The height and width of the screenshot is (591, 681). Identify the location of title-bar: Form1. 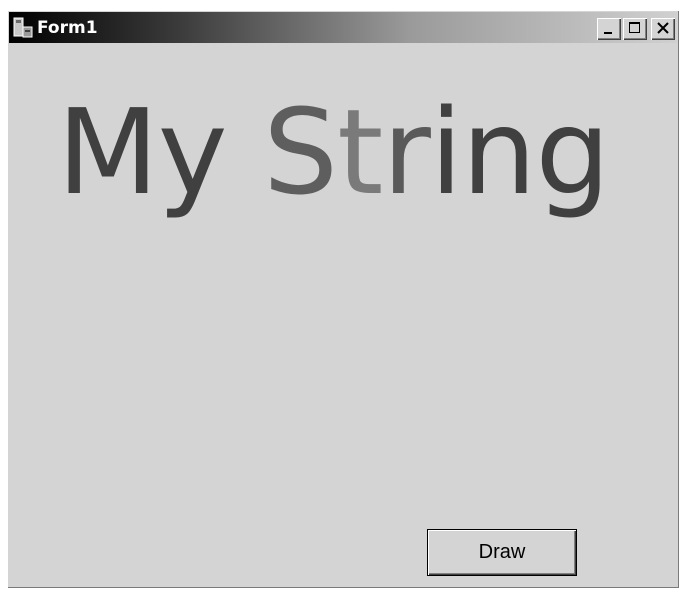
(343, 27).